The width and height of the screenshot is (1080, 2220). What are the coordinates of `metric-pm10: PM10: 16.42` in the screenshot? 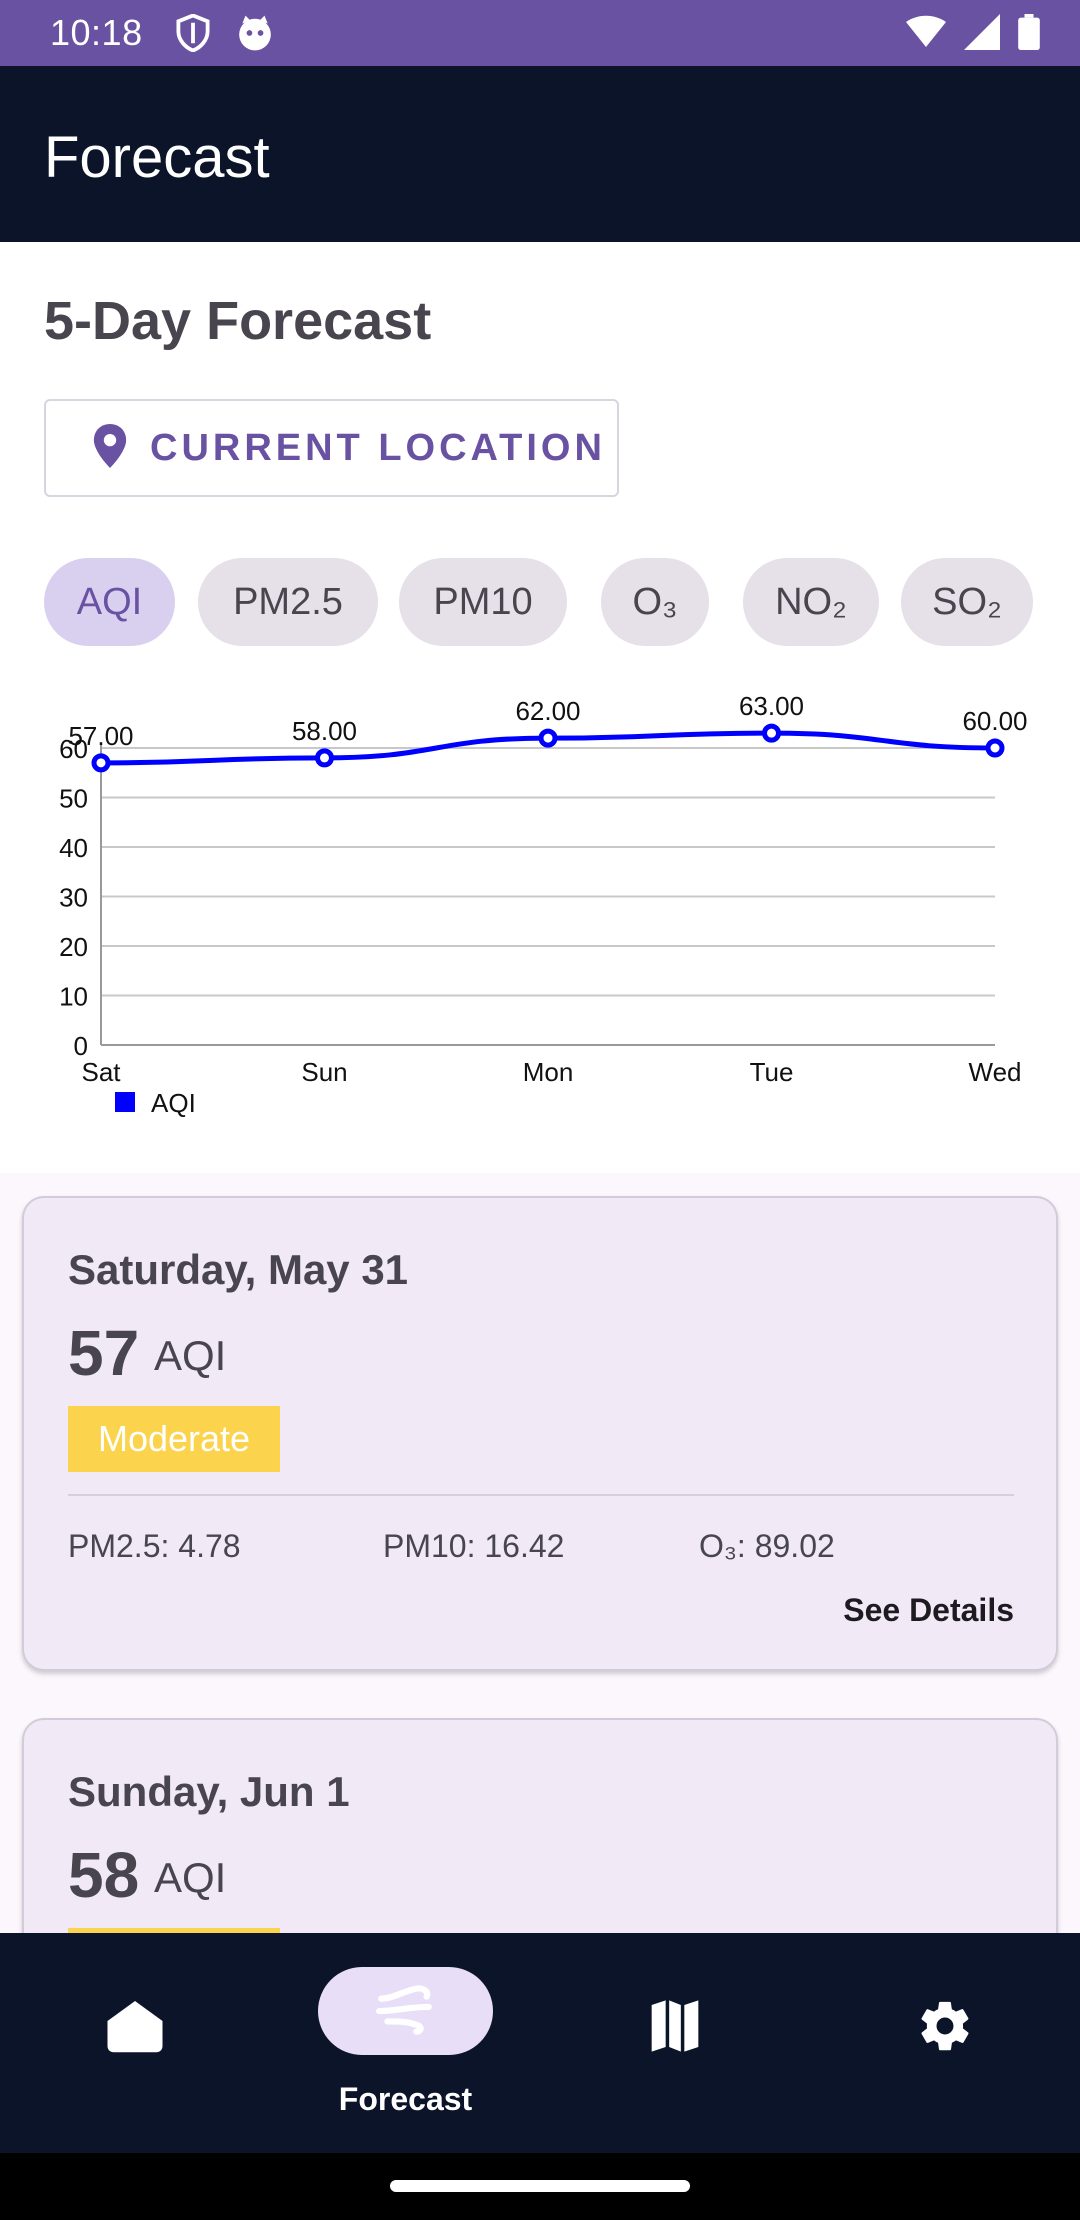 It's located at (474, 1546).